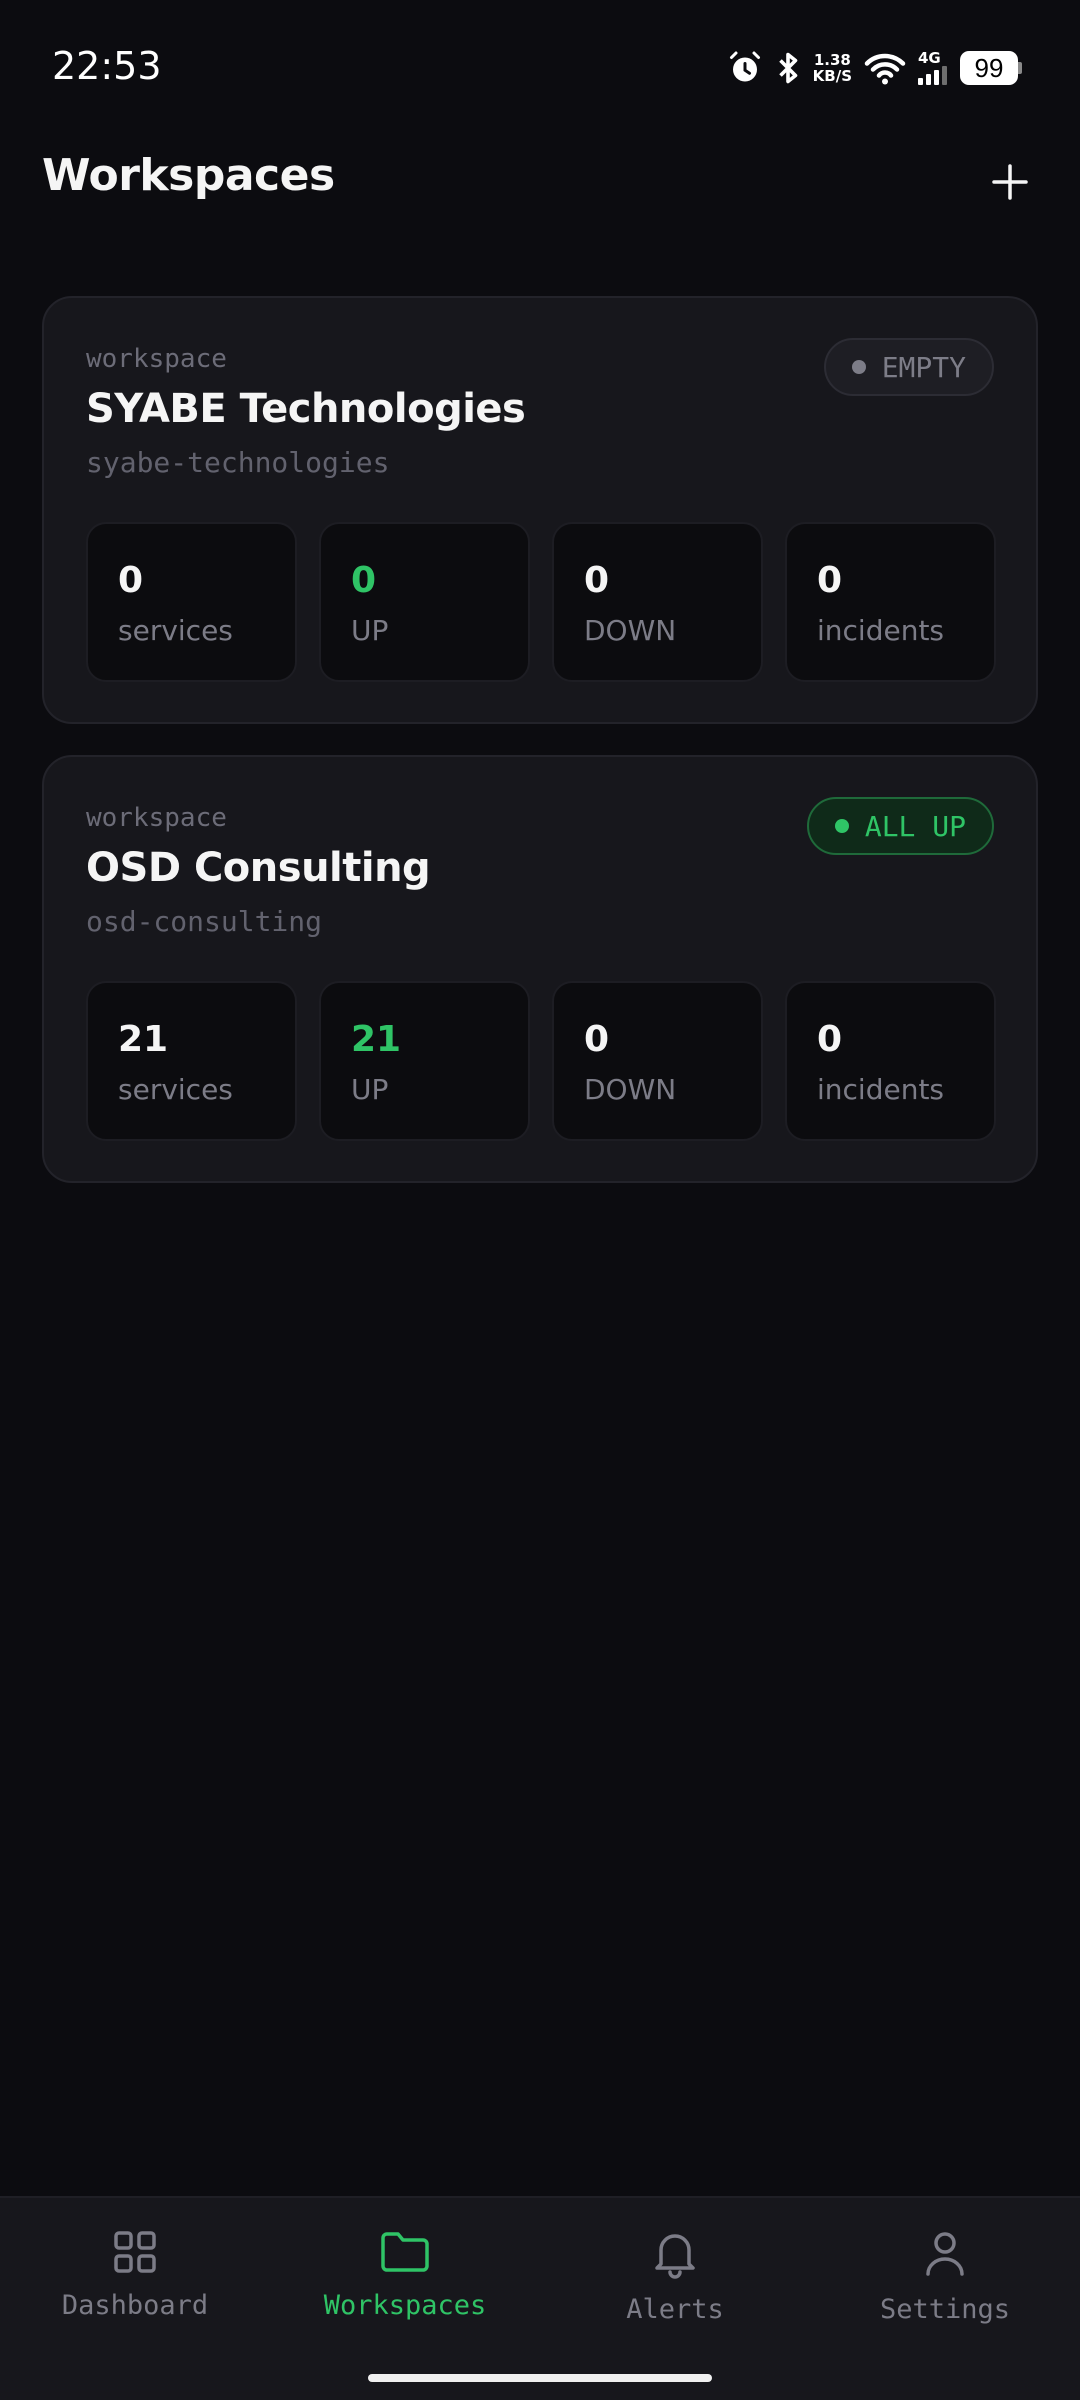 The image size is (1080, 2400). What do you see at coordinates (745, 68) in the screenshot?
I see `alarm-icon` at bounding box center [745, 68].